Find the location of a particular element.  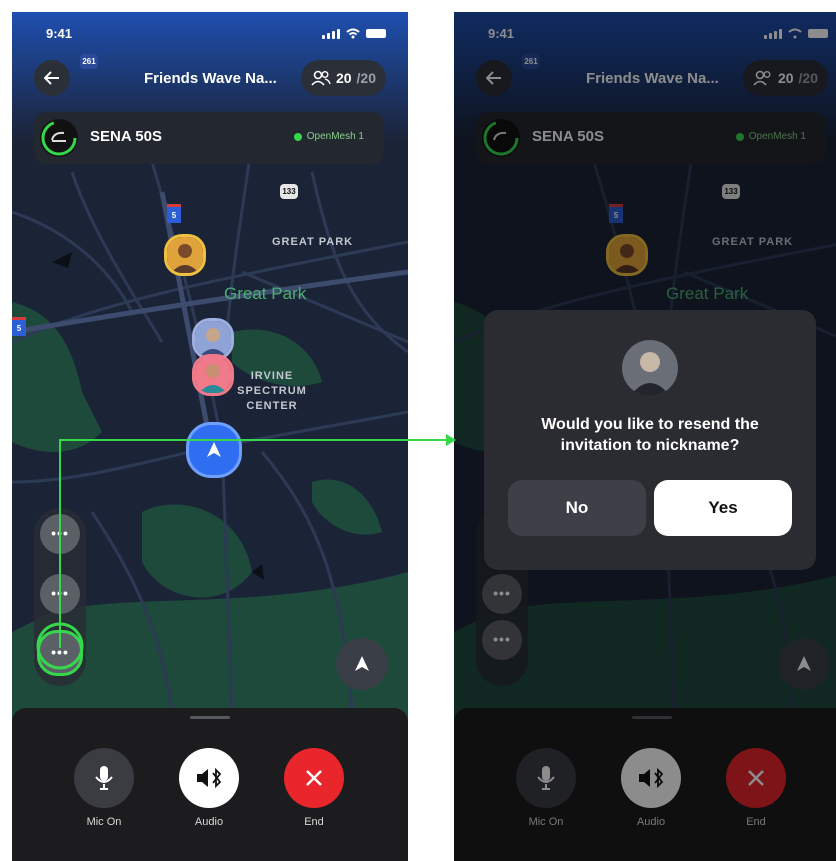

invitee-avatar is located at coordinates (650, 368).